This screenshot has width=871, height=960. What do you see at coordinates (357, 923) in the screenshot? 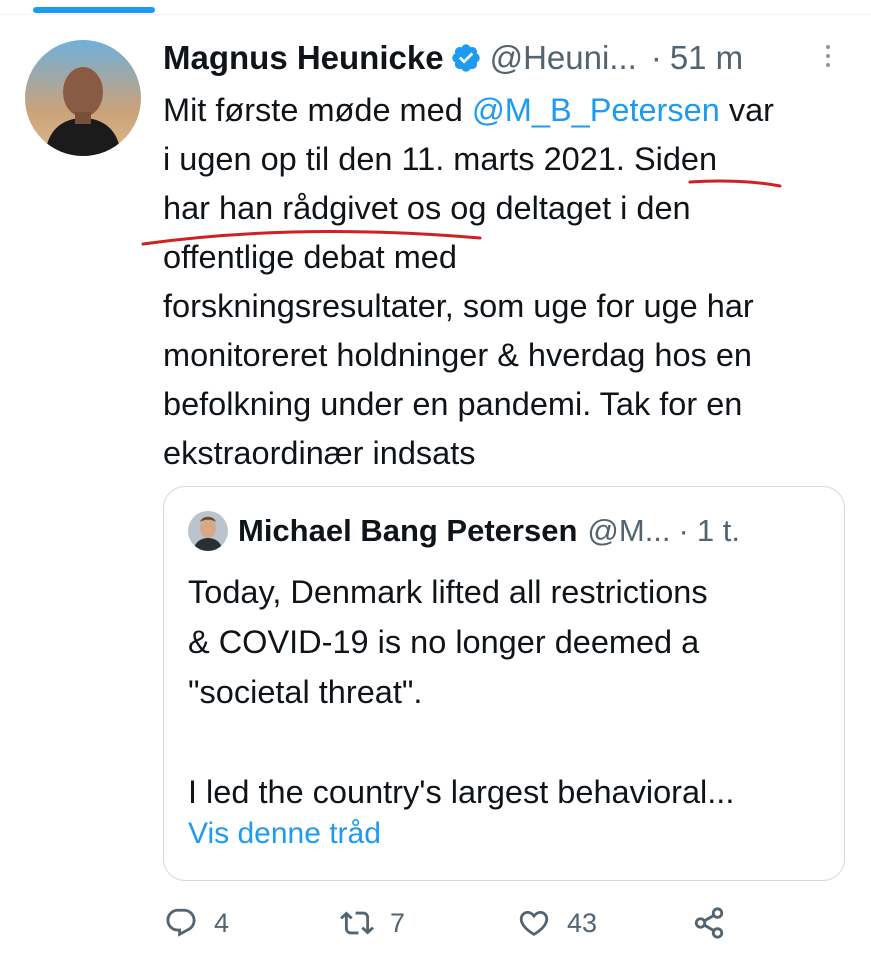
I see `retweet-icon` at bounding box center [357, 923].